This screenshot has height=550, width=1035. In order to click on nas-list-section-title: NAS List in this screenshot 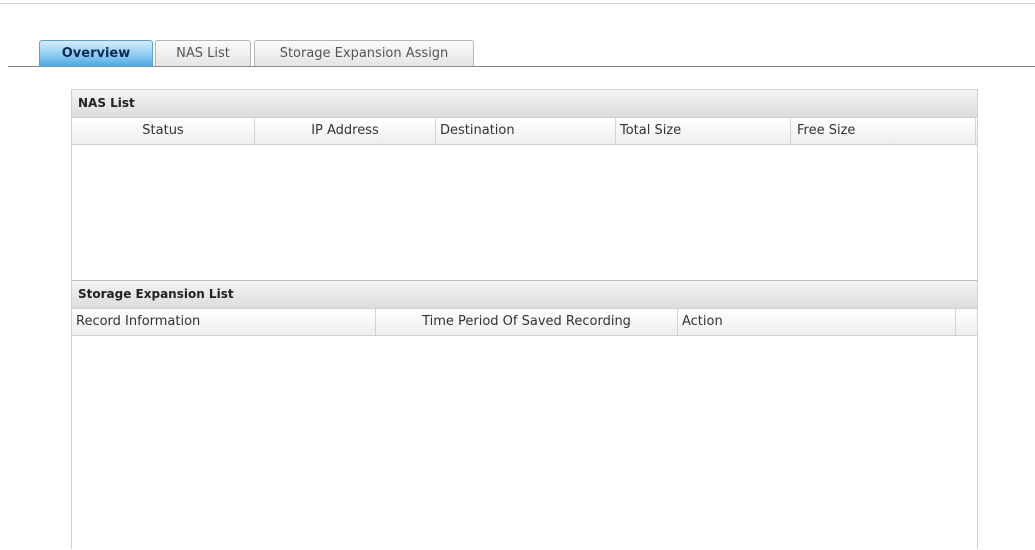, I will do `click(524, 104)`.